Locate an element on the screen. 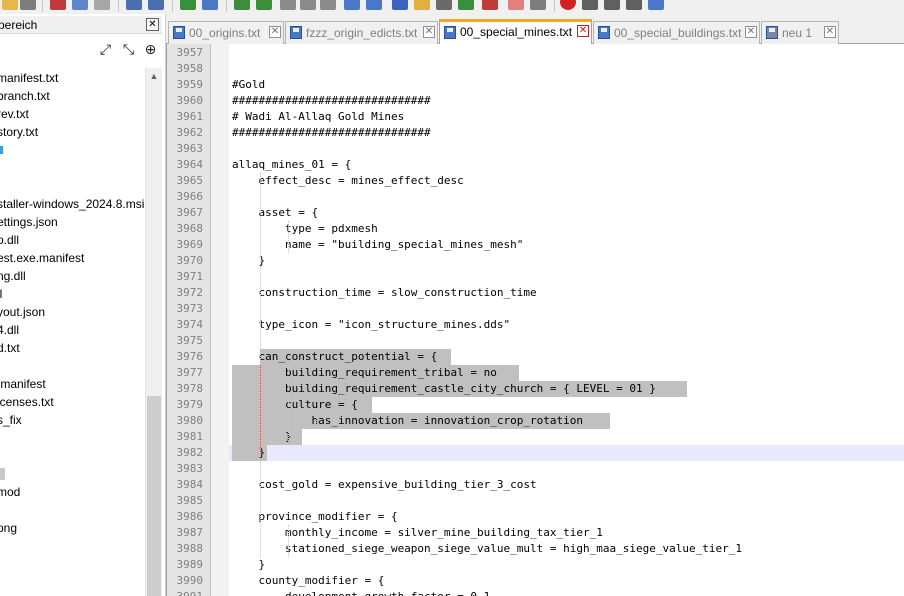  locate-current-file-icon: ⊕ is located at coordinates (150, 50).